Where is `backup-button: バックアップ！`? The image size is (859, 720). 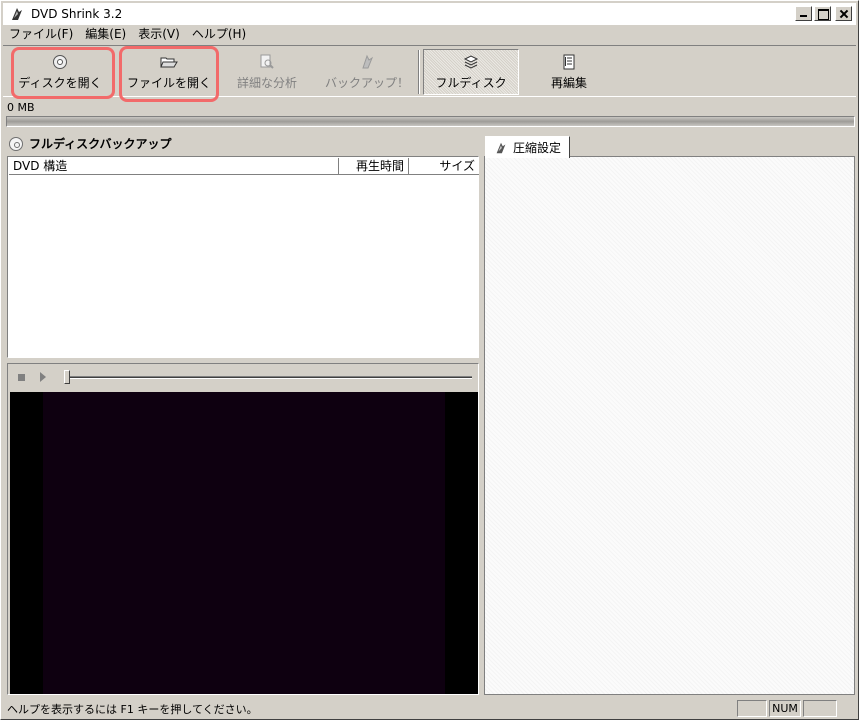
backup-button: バックアップ！ is located at coordinates (367, 72).